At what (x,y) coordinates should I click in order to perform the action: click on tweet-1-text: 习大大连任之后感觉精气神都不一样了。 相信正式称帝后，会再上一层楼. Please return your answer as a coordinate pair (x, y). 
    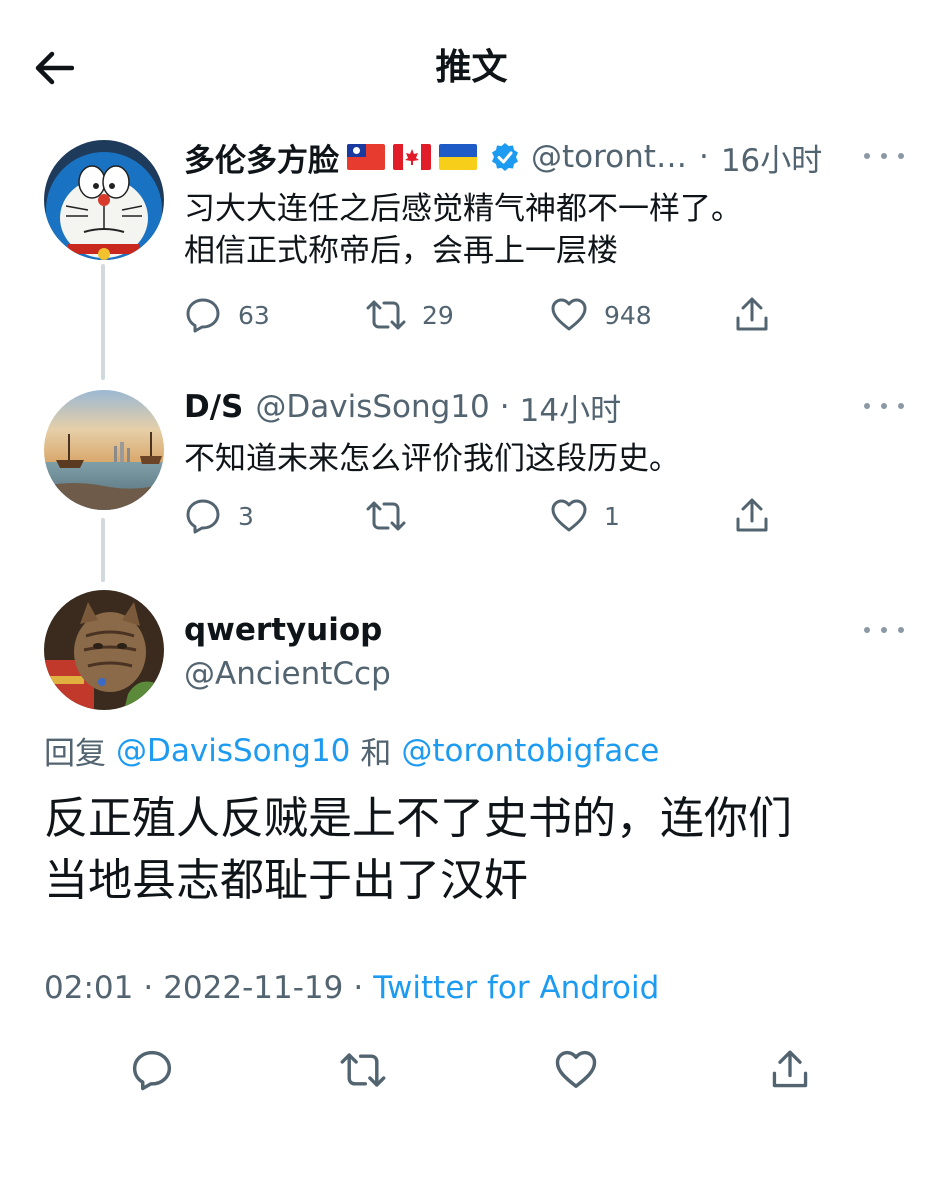
    Looking at the image, I should click on (463, 230).